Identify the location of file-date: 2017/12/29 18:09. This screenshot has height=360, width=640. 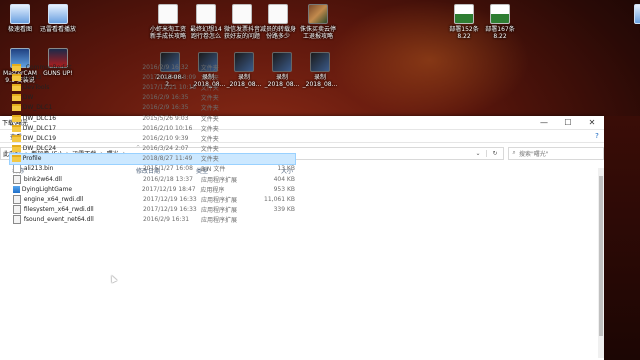
(169, 77).